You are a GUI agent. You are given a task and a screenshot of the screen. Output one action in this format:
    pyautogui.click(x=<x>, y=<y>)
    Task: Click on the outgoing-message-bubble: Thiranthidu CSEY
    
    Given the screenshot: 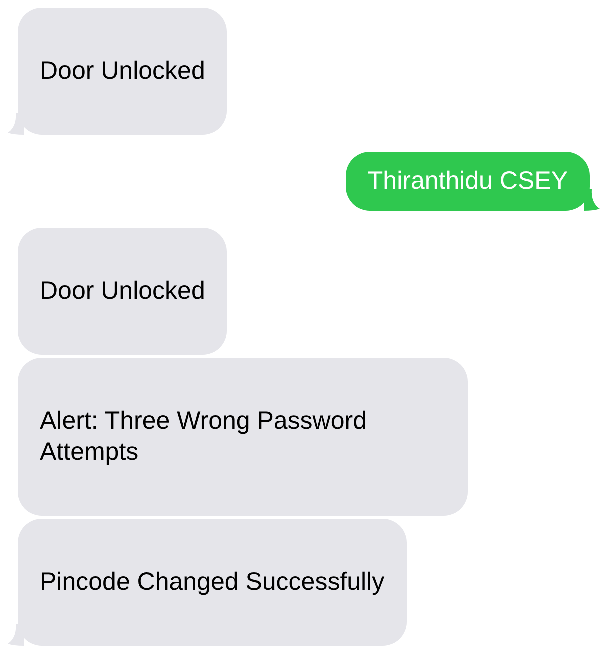 What is the action you would take?
    pyautogui.click(x=468, y=181)
    